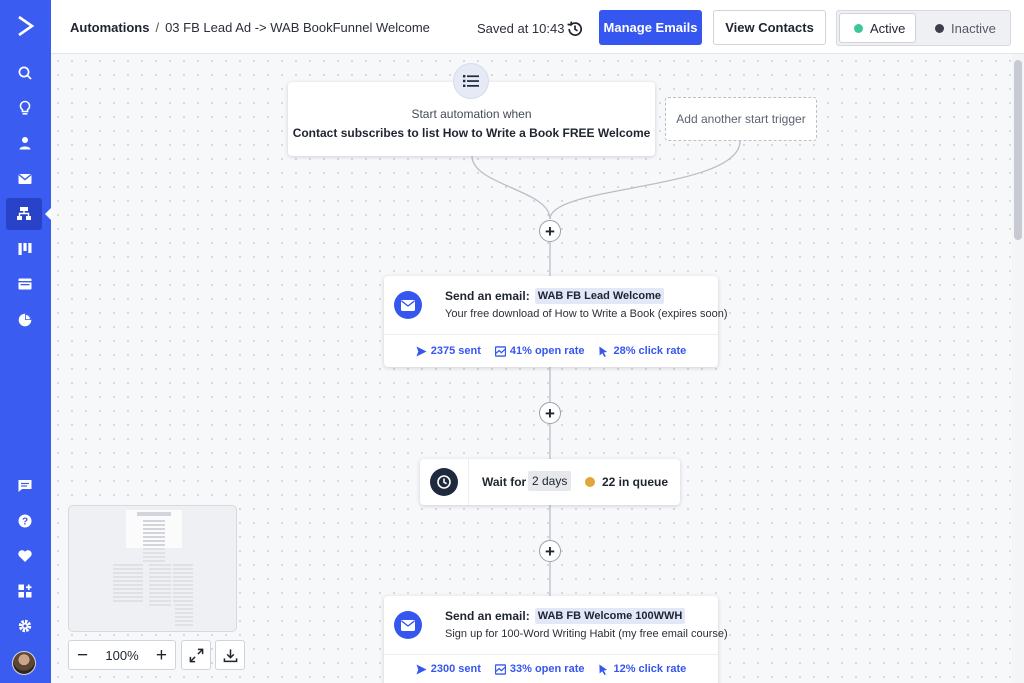  I want to click on zoom-out-button: −, so click(82, 655).